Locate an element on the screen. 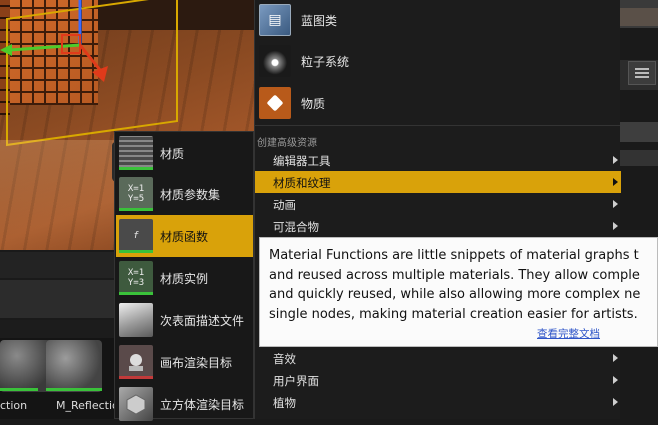  list-view-button is located at coordinates (642, 73).